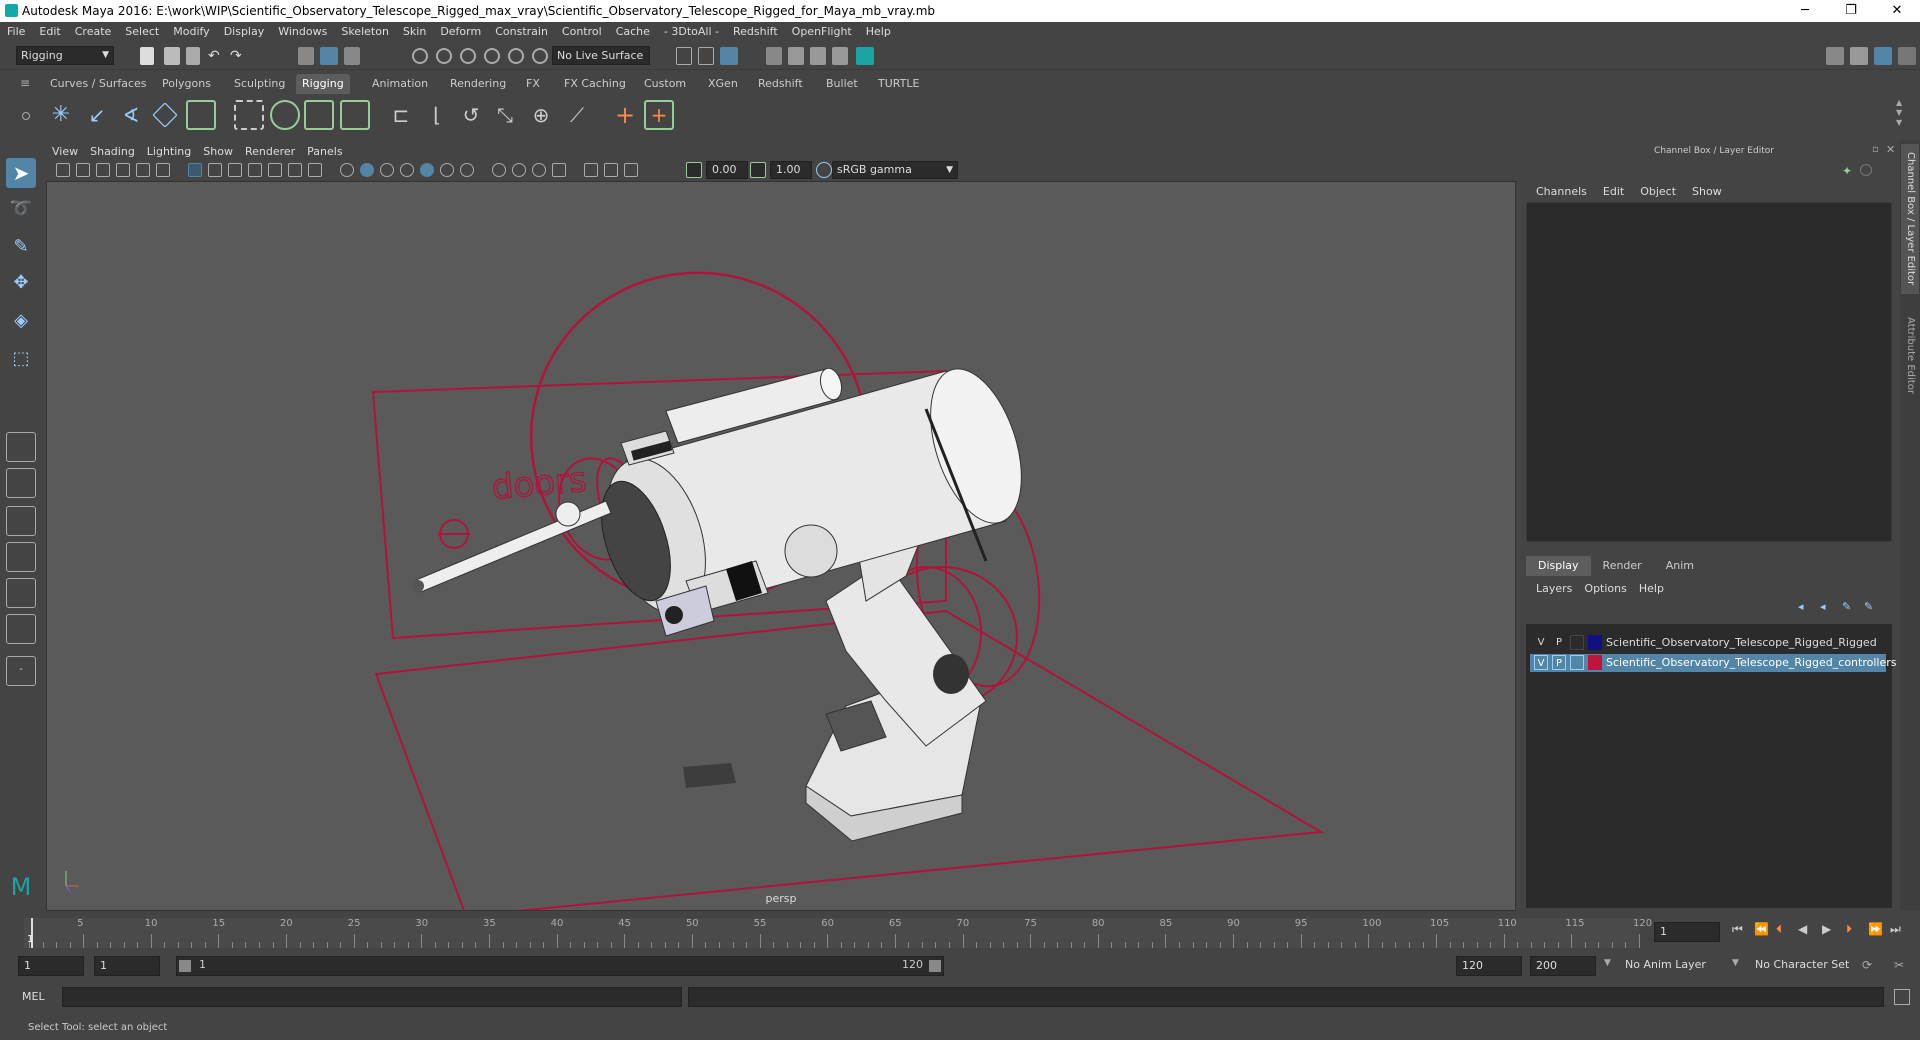 The width and height of the screenshot is (1920, 1040). Describe the element at coordinates (49, 32) in the screenshot. I see `menu-edit: Edit` at that location.